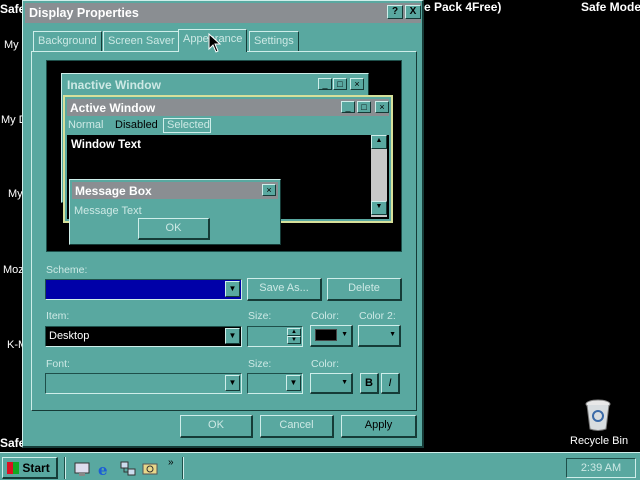 The width and height of the screenshot is (640, 480). I want to click on font-size-select: ▼, so click(275, 383).